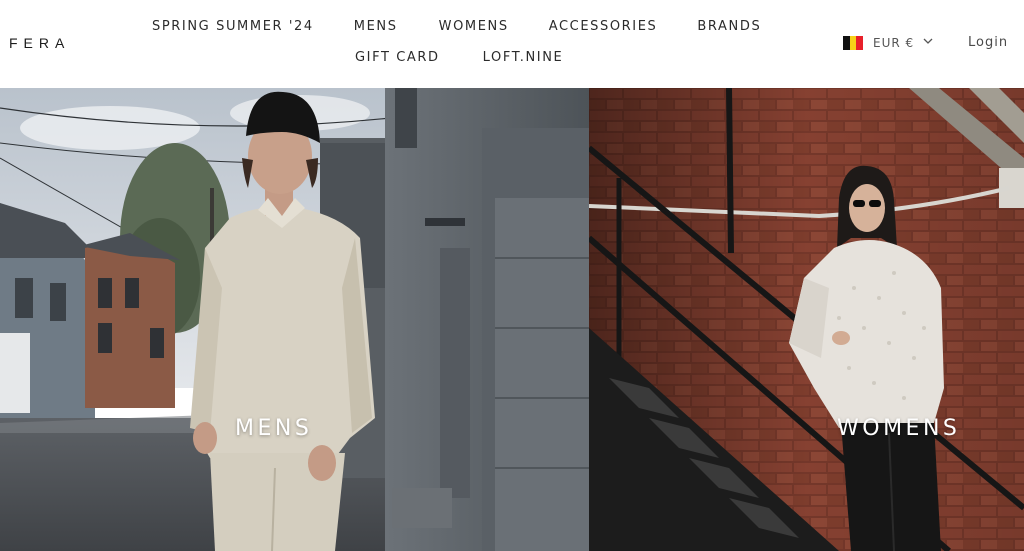  What do you see at coordinates (273, 428) in the screenshot?
I see `mens-hero-label: MENS` at bounding box center [273, 428].